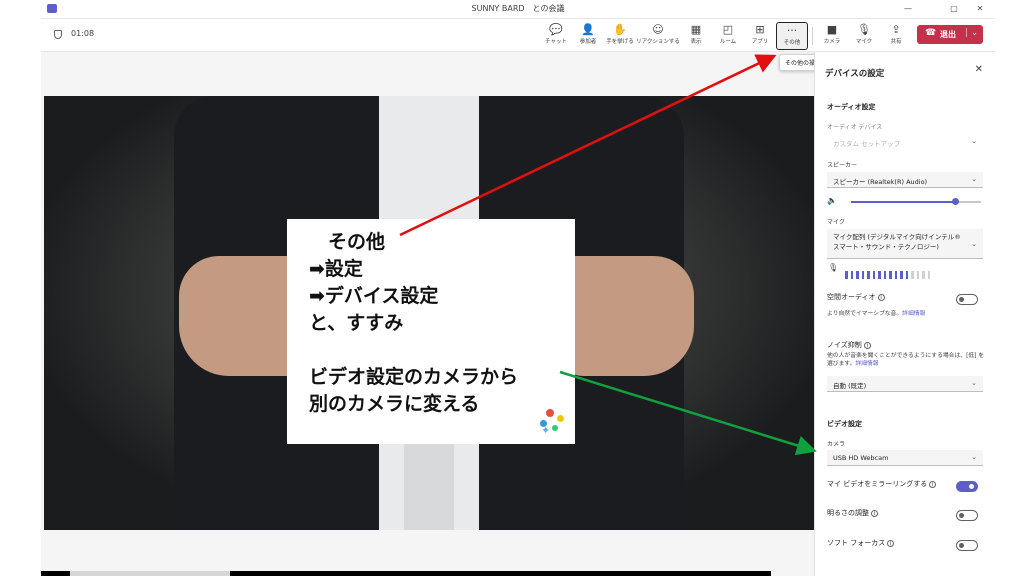  Describe the element at coordinates (876, 314) in the screenshot. I see `spatial-audio-description: より自然でイマーシブな音。詳細情報` at that location.